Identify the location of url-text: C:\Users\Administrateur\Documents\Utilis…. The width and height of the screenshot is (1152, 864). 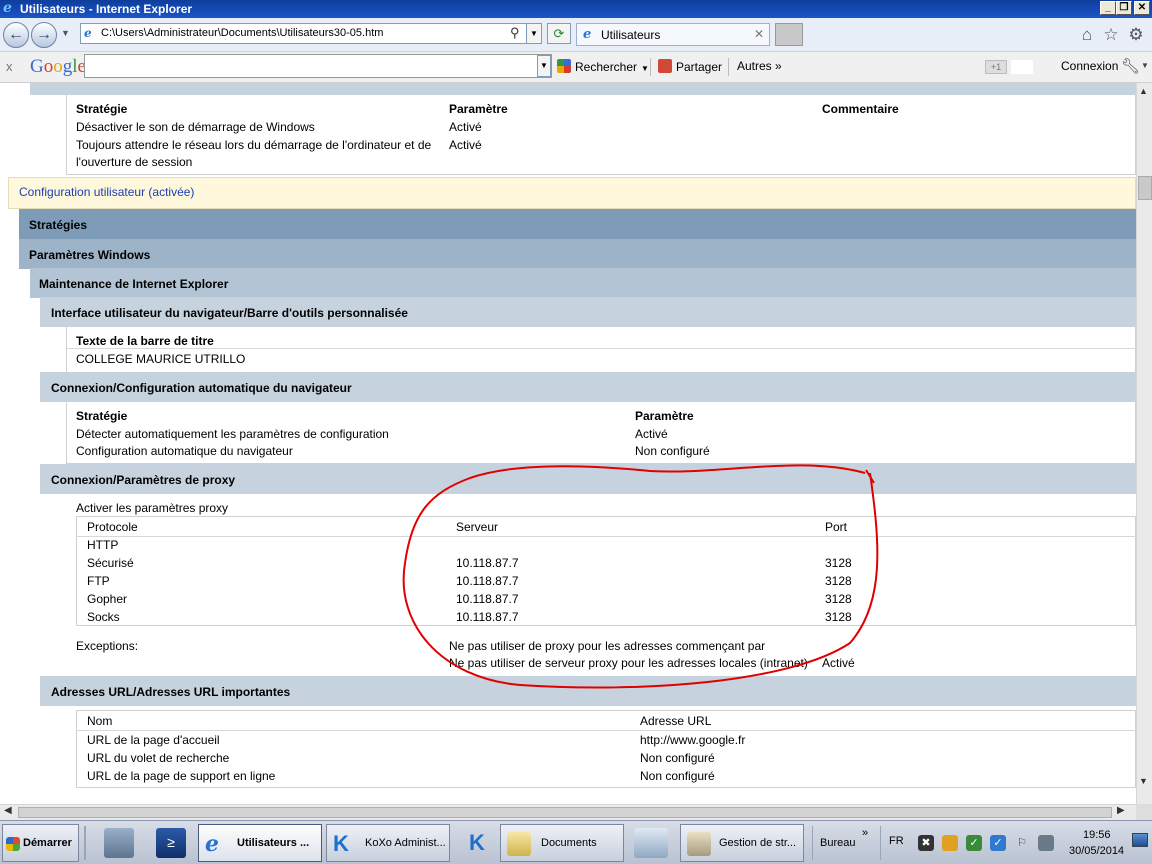
(242, 33).